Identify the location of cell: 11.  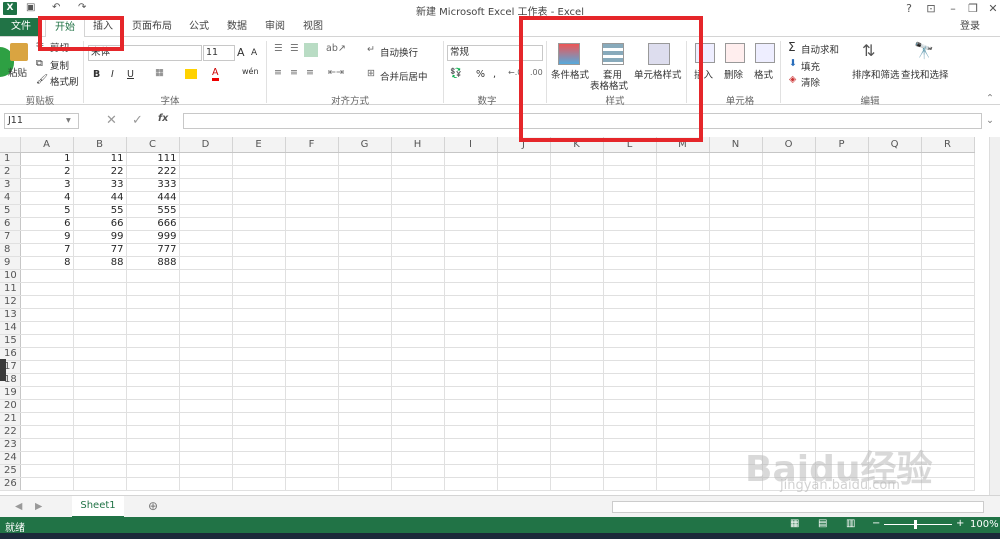
(100, 159).